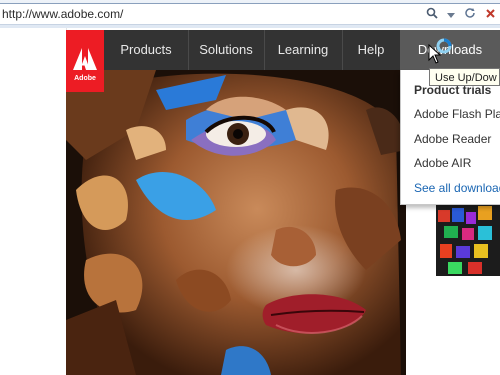 The width and height of the screenshot is (500, 375). I want to click on menu-item-flash-player: Adobe Flash Play, so click(457, 114).